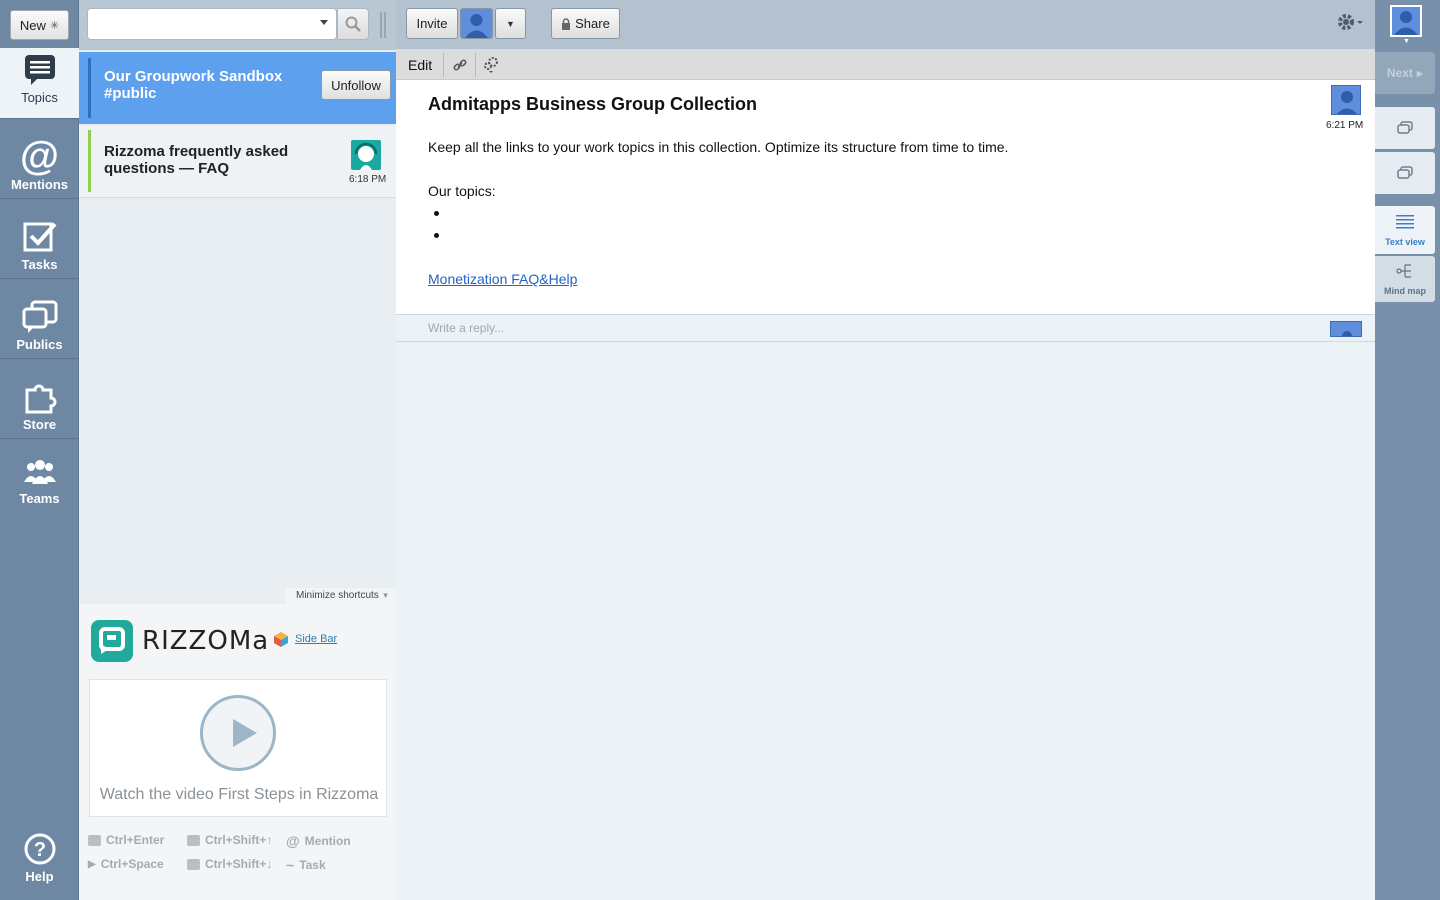 Image resolution: width=1440 pixels, height=900 pixels. Describe the element at coordinates (206, 641) in the screenshot. I see `logo-text: RIZZOMa` at that location.